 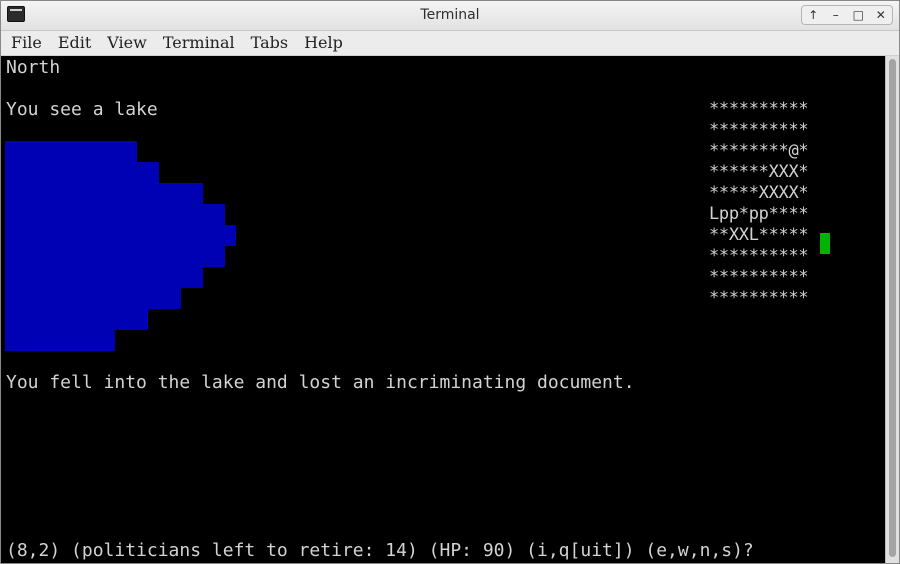 I want to click on map-row: **XXL*****, so click(x=759, y=235).